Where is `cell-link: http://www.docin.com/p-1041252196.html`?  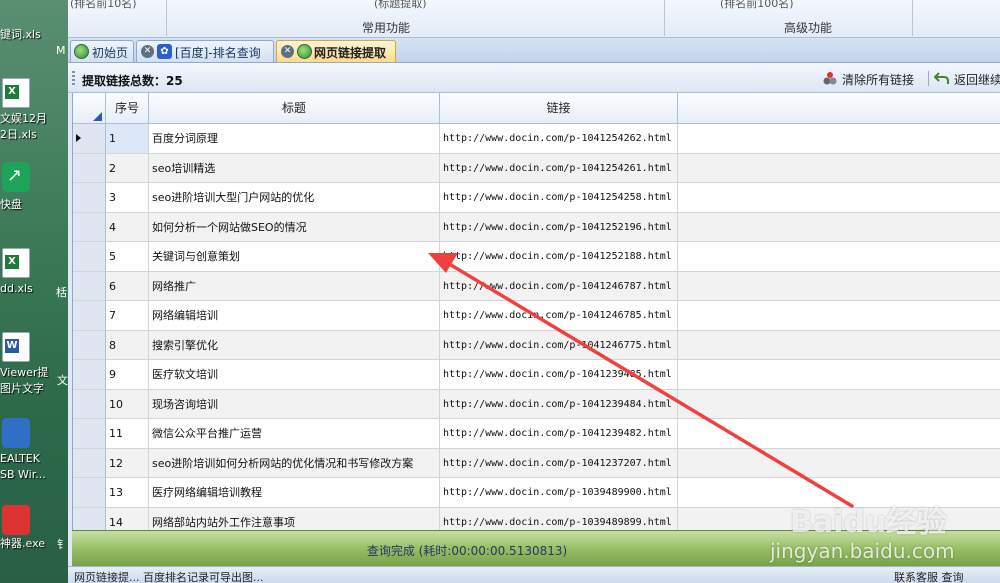
cell-link: http://www.docin.com/p-1041252196.html is located at coordinates (559, 227).